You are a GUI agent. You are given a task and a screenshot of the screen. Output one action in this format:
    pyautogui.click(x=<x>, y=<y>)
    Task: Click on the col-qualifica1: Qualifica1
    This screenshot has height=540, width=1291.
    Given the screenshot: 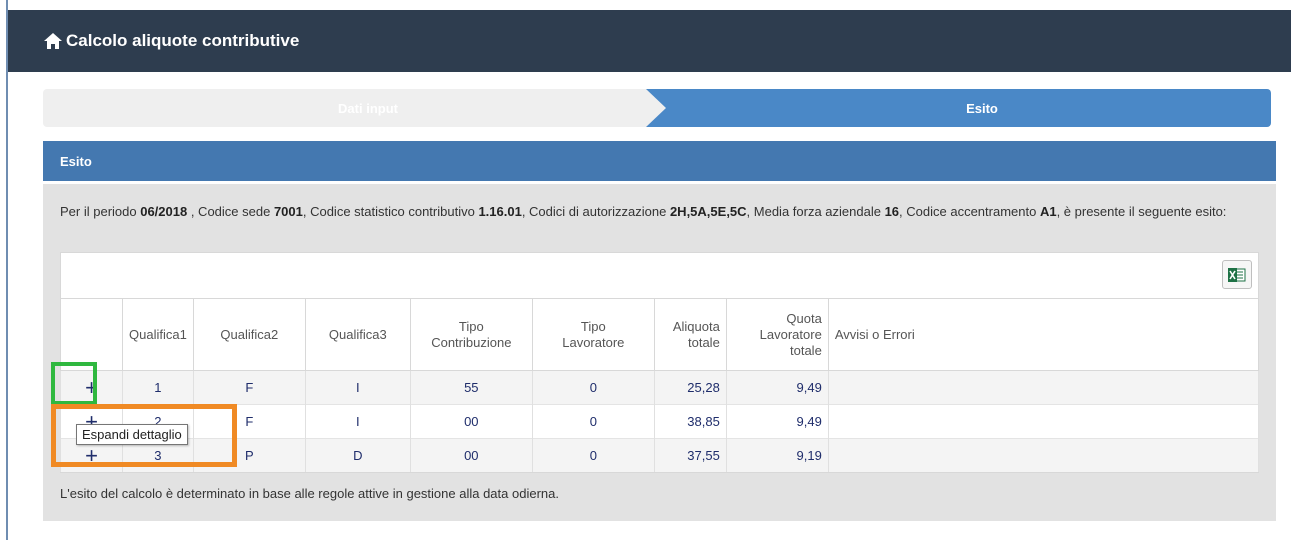 What is the action you would take?
    pyautogui.click(x=158, y=334)
    